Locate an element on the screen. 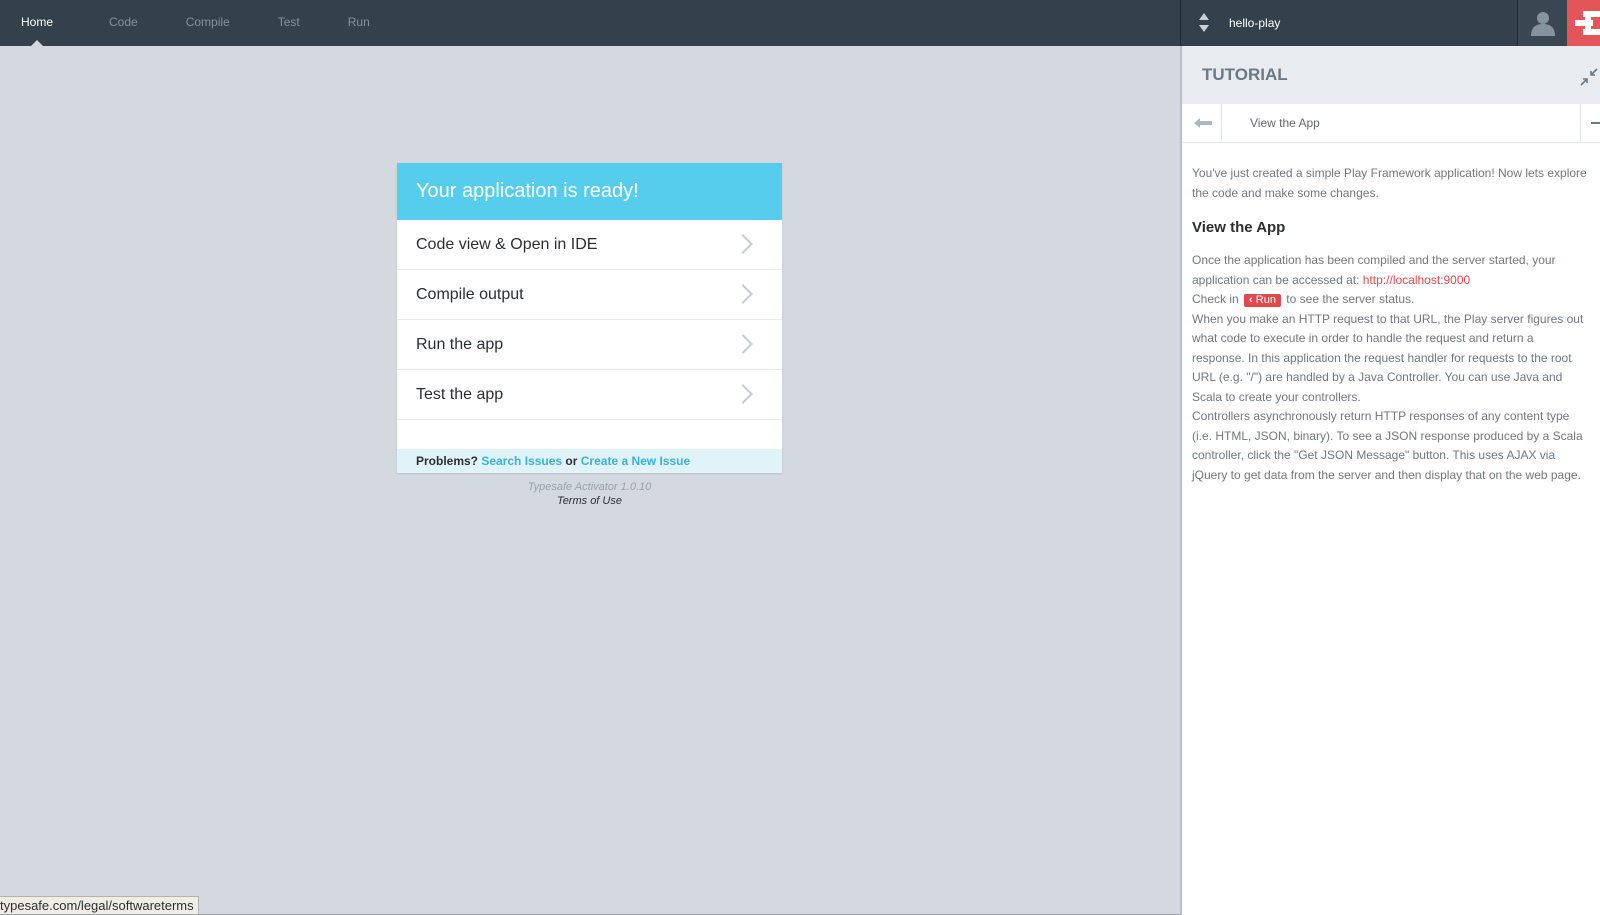 Image resolution: width=1600 pixels, height=915 pixels. text-fragment: to see the server status. is located at coordinates (1350, 299).